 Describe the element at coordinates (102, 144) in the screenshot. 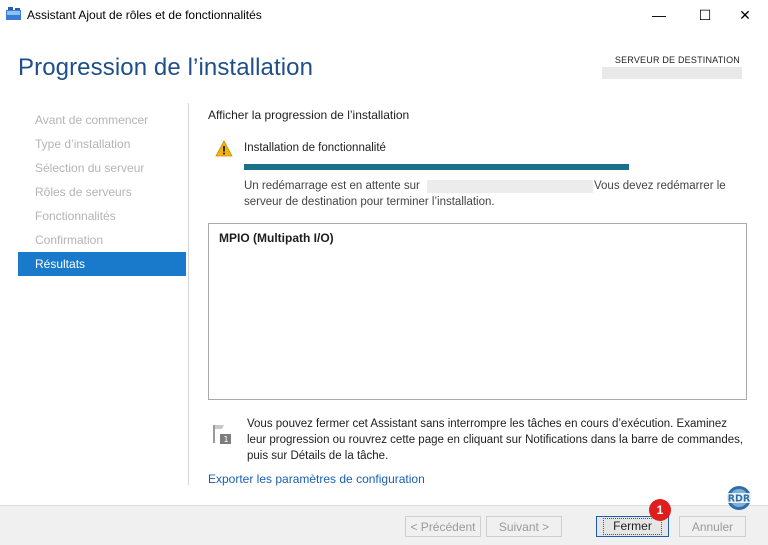

I see `sidebar-item-type-installation: Type d’installation` at that location.